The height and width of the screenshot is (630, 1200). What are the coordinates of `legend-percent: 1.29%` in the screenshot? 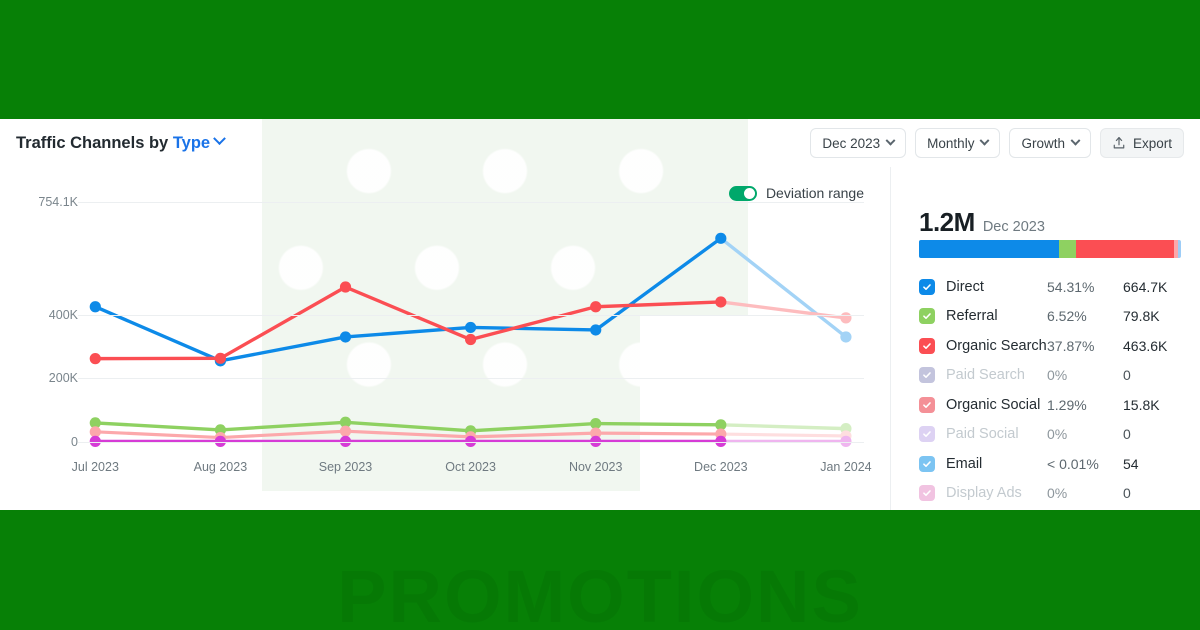 It's located at (1067, 404).